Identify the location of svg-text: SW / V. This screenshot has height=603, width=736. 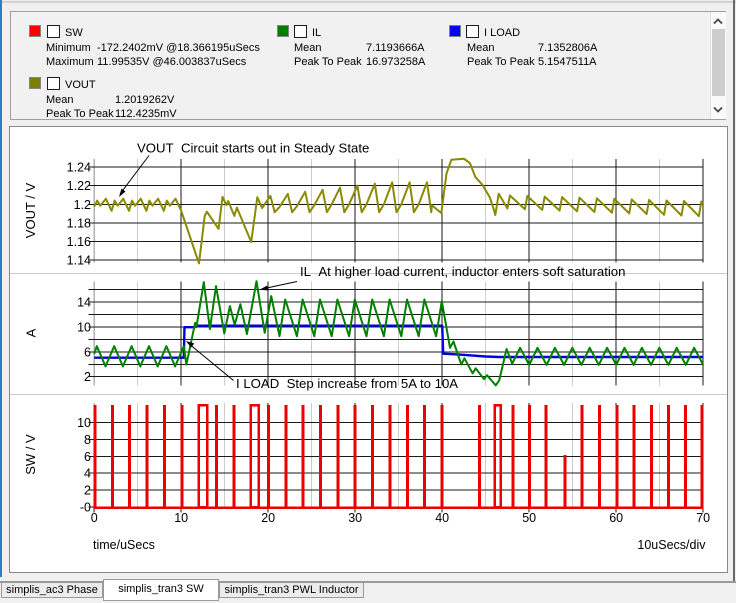
(30, 454).